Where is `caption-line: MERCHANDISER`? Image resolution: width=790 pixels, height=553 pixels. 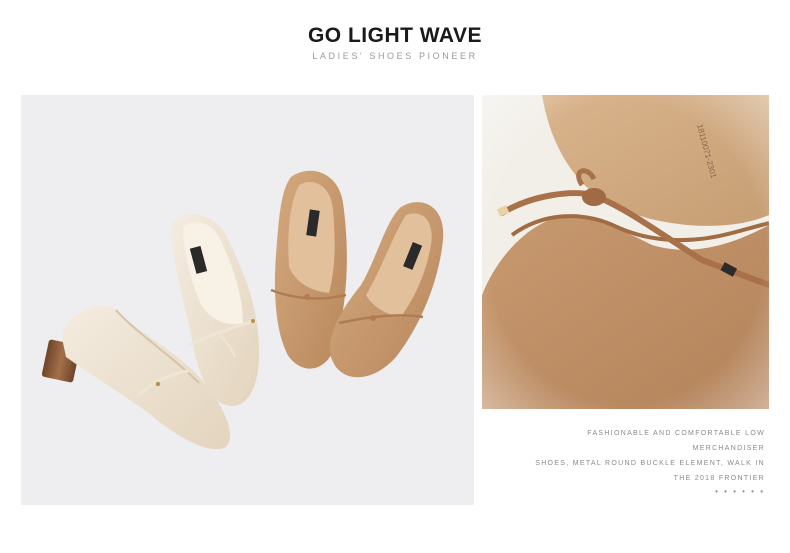 caption-line: MERCHANDISER is located at coordinates (728, 448).